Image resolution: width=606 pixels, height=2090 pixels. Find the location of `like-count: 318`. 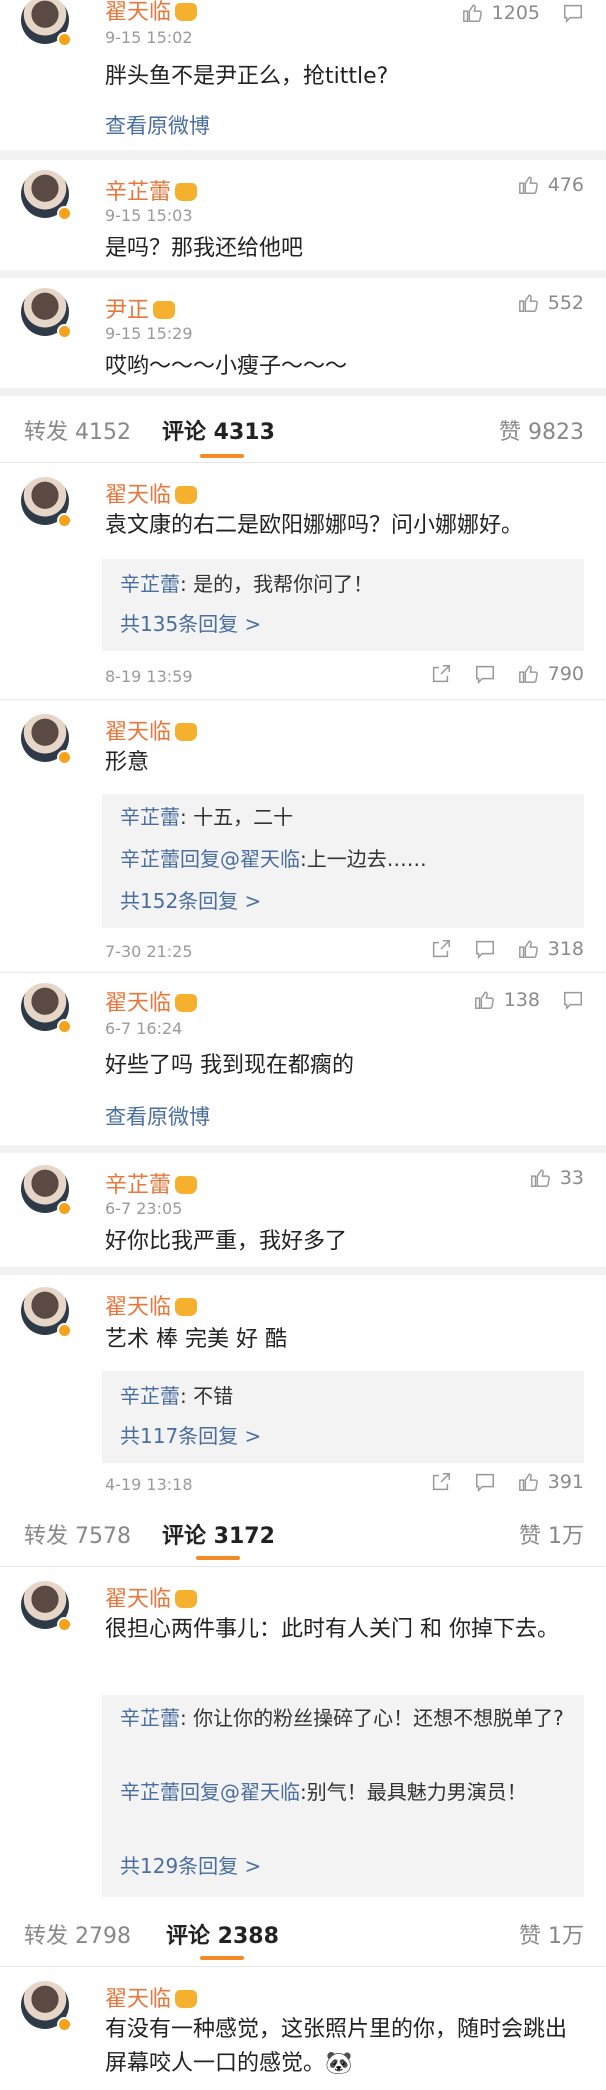

like-count: 318 is located at coordinates (565, 949).